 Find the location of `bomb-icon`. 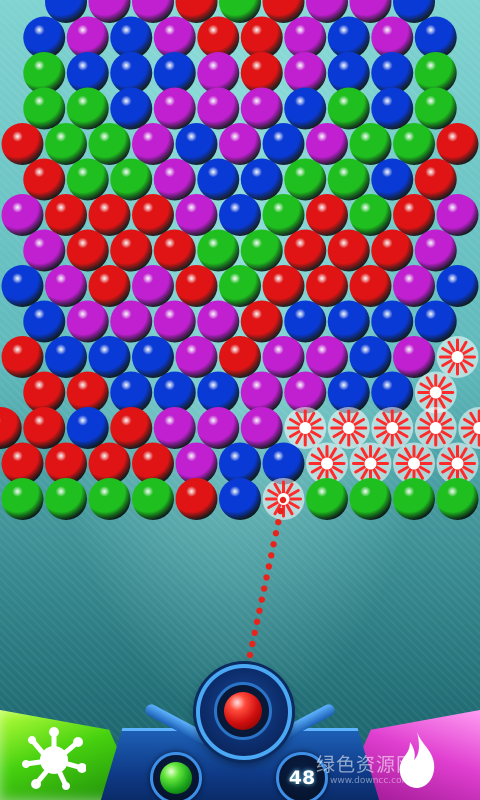

bomb-icon is located at coordinates (54, 758).